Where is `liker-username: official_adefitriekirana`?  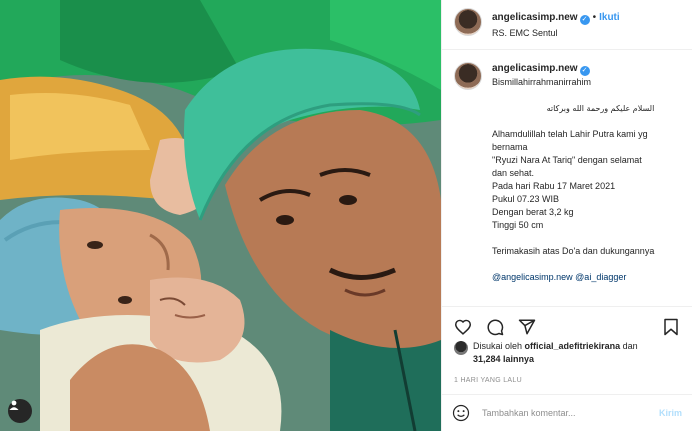
liker-username: official_adefitriekirana is located at coordinates (573, 346).